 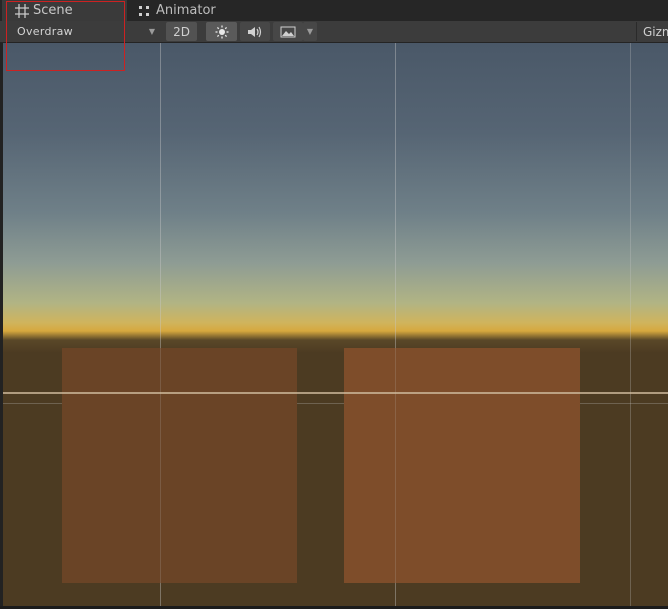 What do you see at coordinates (144, 10) in the screenshot?
I see `animator-icon` at bounding box center [144, 10].